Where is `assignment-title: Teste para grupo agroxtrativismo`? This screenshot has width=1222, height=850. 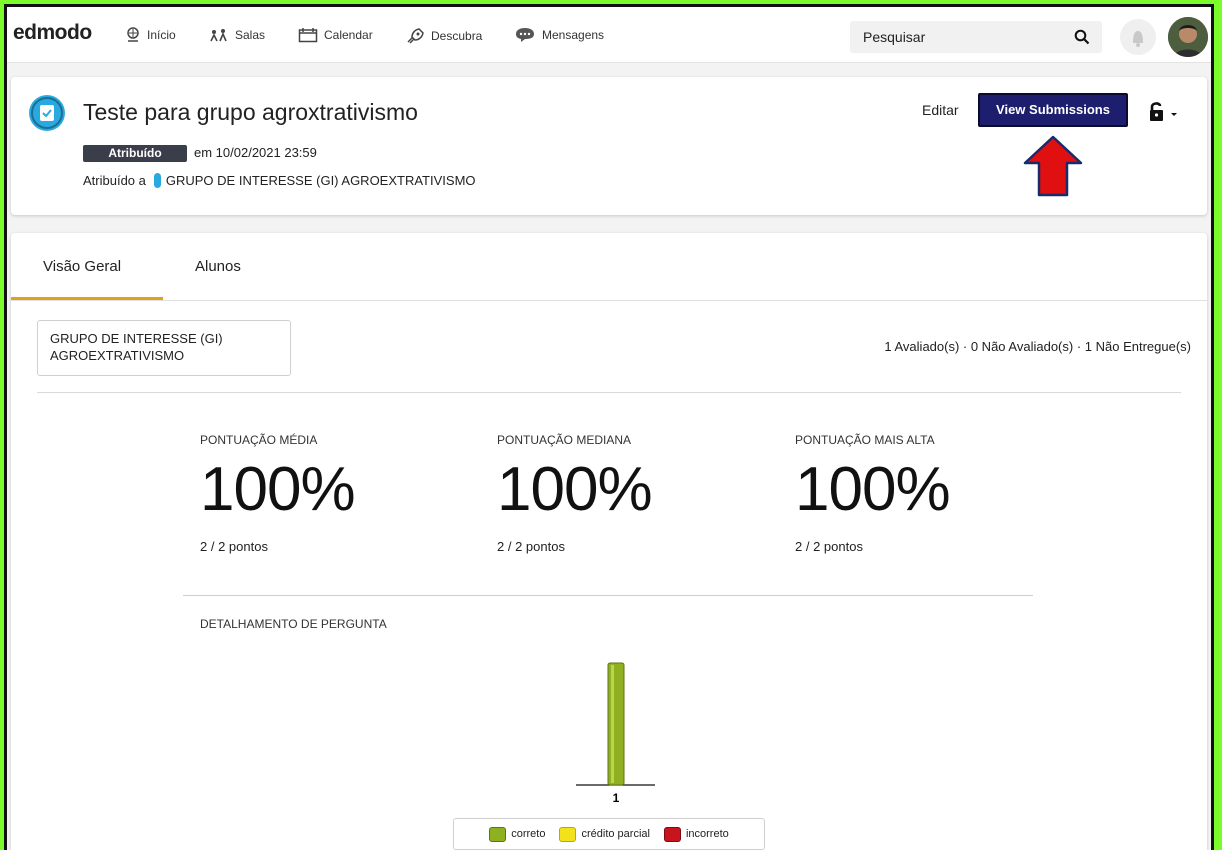
assignment-title: Teste para grupo agroxtrativismo is located at coordinates (250, 112).